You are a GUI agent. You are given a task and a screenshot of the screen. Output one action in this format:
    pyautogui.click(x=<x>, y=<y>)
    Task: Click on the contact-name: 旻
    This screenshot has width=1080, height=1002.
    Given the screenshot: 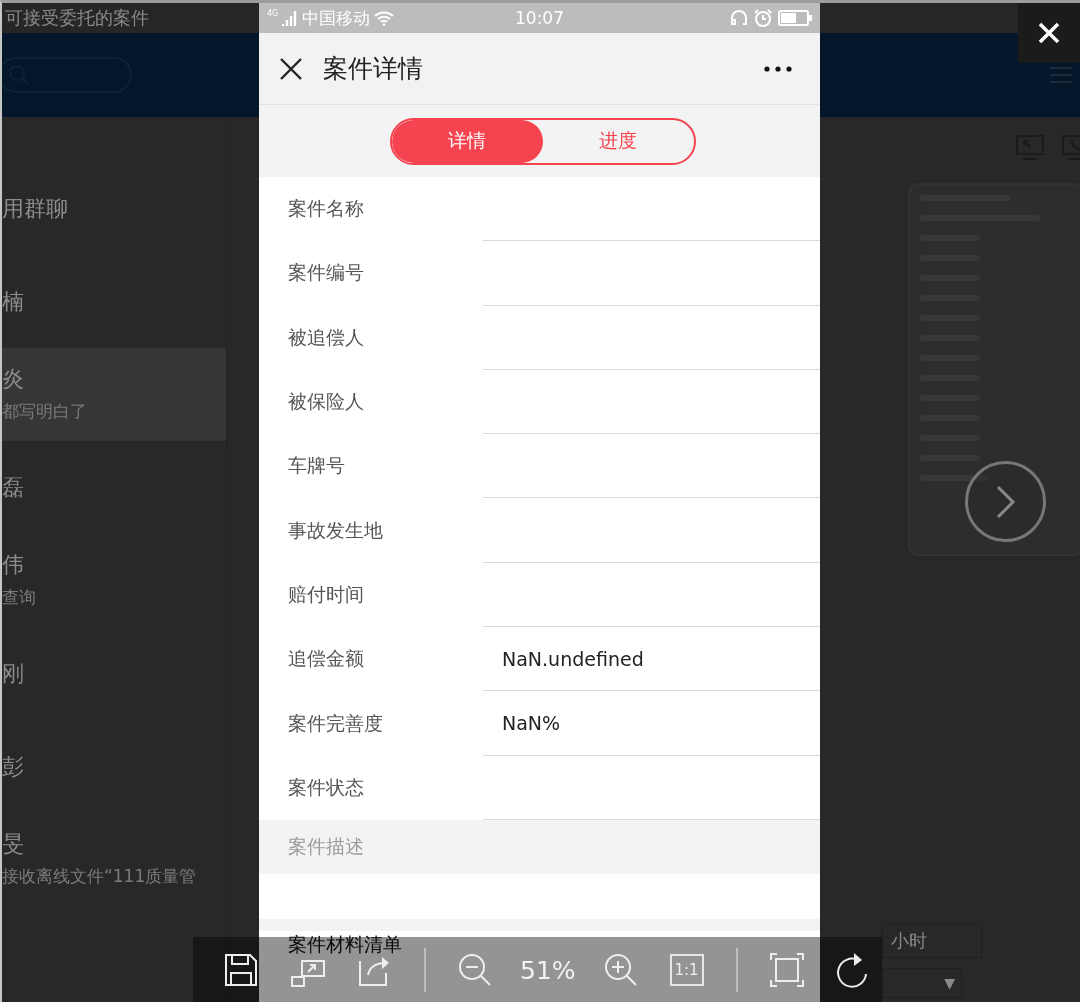 What is the action you would take?
    pyautogui.click(x=13, y=843)
    